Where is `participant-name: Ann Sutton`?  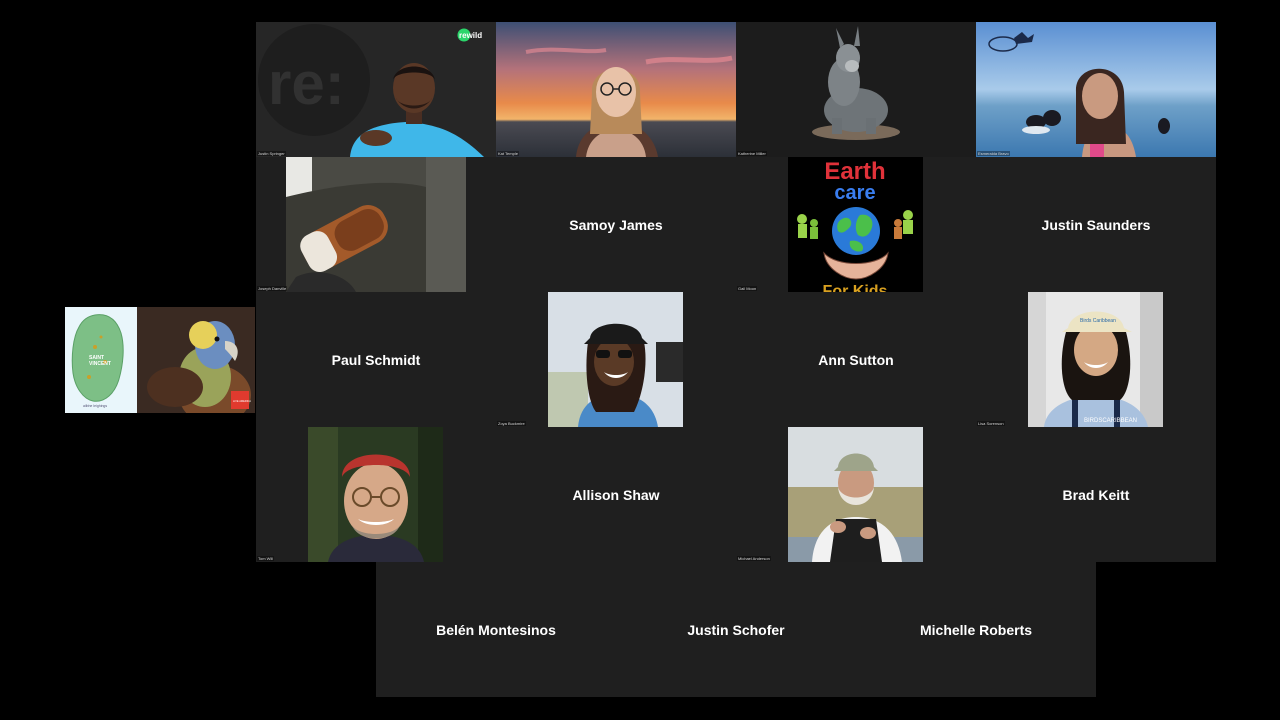
participant-name: Ann Sutton is located at coordinates (856, 359).